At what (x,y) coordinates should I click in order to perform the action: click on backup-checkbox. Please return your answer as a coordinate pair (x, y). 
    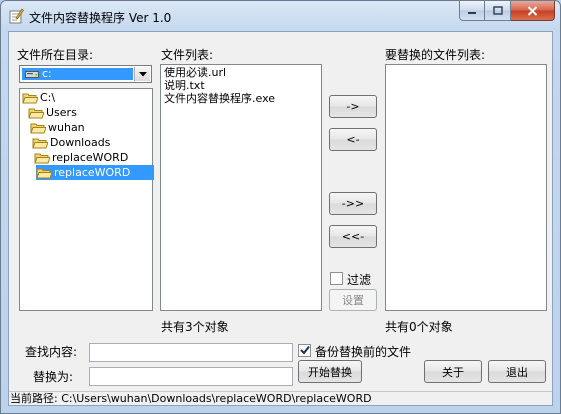
    Looking at the image, I should click on (304, 350).